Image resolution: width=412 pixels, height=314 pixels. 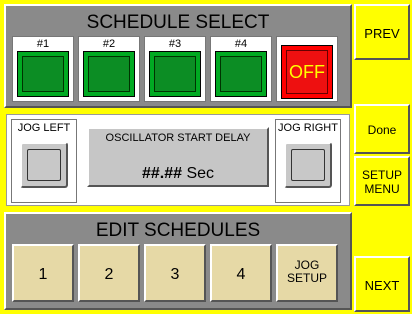 I want to click on next-button: NEXT, so click(x=382, y=284).